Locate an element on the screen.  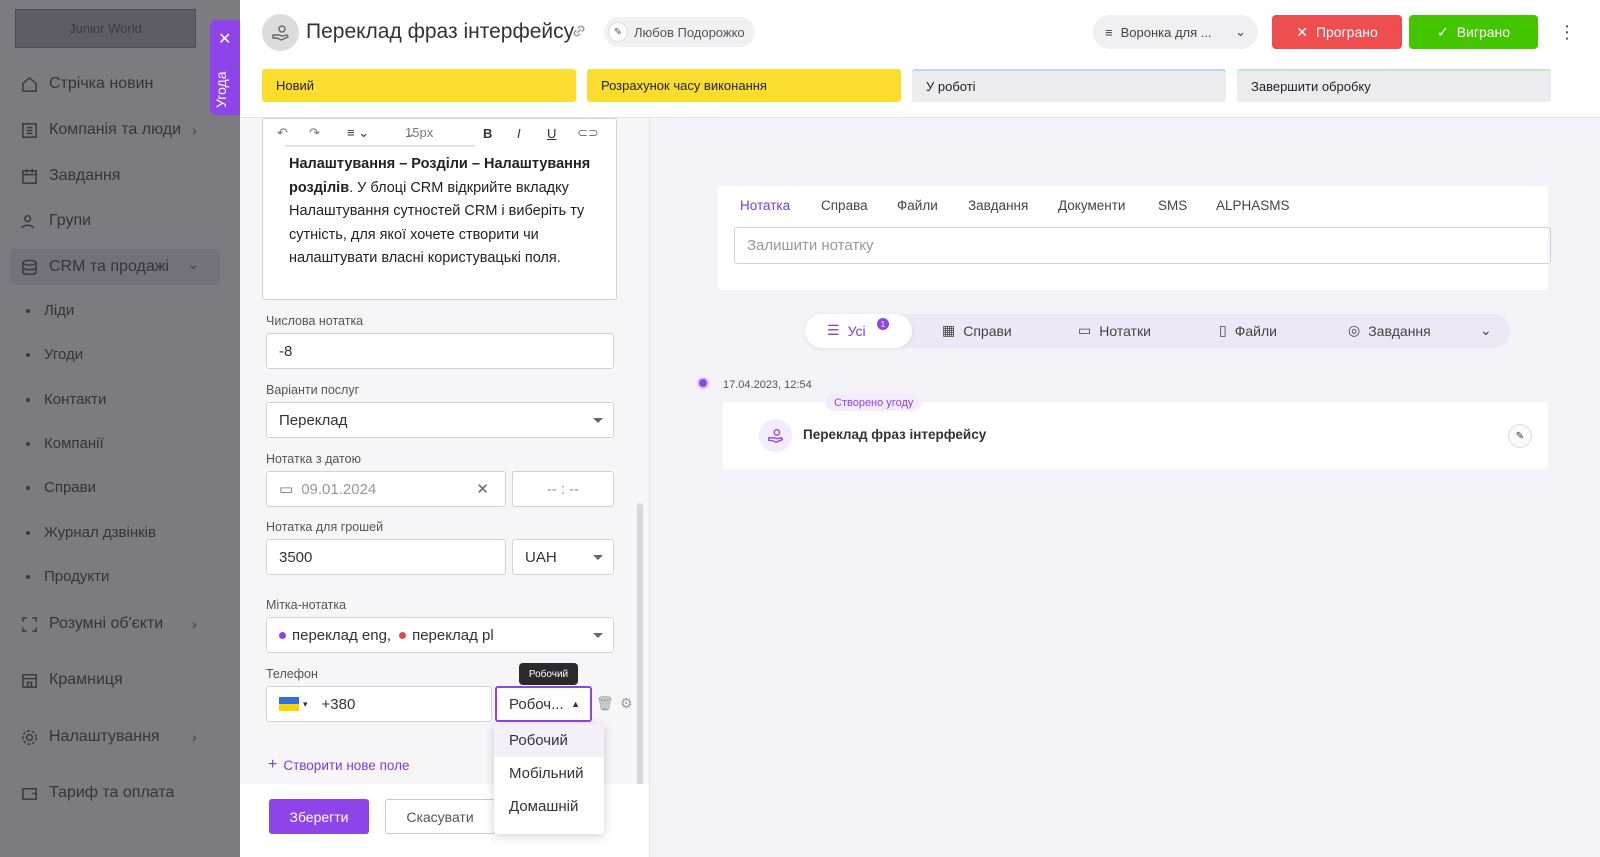
chevron-right-icon: › is located at coordinates (194, 130).